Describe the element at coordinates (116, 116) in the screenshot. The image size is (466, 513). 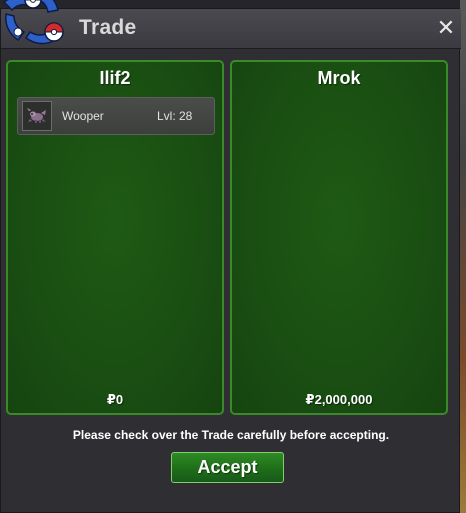
I see `trade-item: Wooper Lvl: 28` at that location.